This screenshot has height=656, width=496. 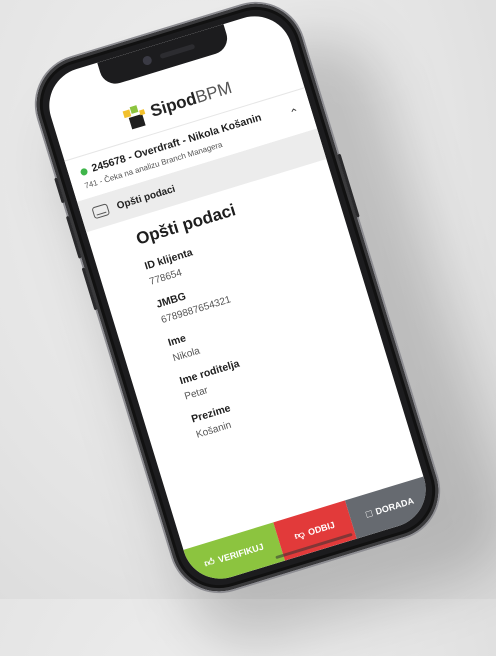 I want to click on message-icon: □, so click(x=369, y=514).